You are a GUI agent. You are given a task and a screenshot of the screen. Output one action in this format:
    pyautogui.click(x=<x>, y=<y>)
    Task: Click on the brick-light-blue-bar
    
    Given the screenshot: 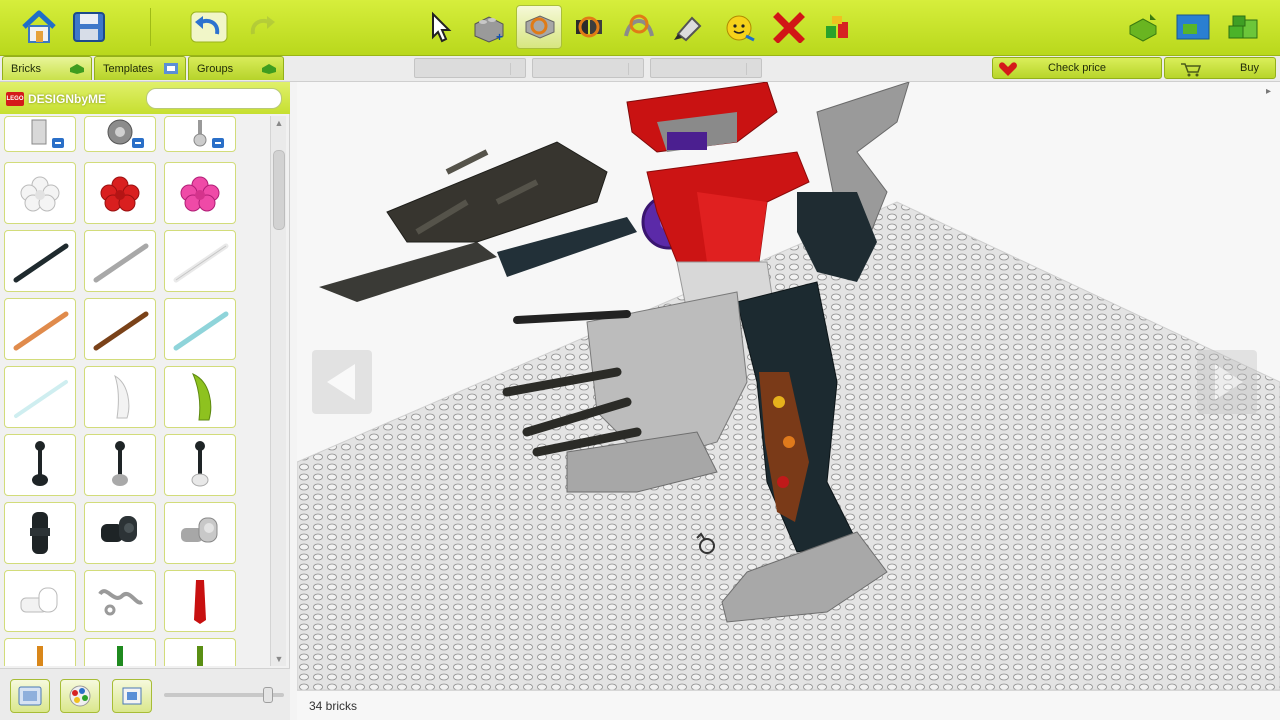 What is the action you would take?
    pyautogui.click(x=200, y=329)
    